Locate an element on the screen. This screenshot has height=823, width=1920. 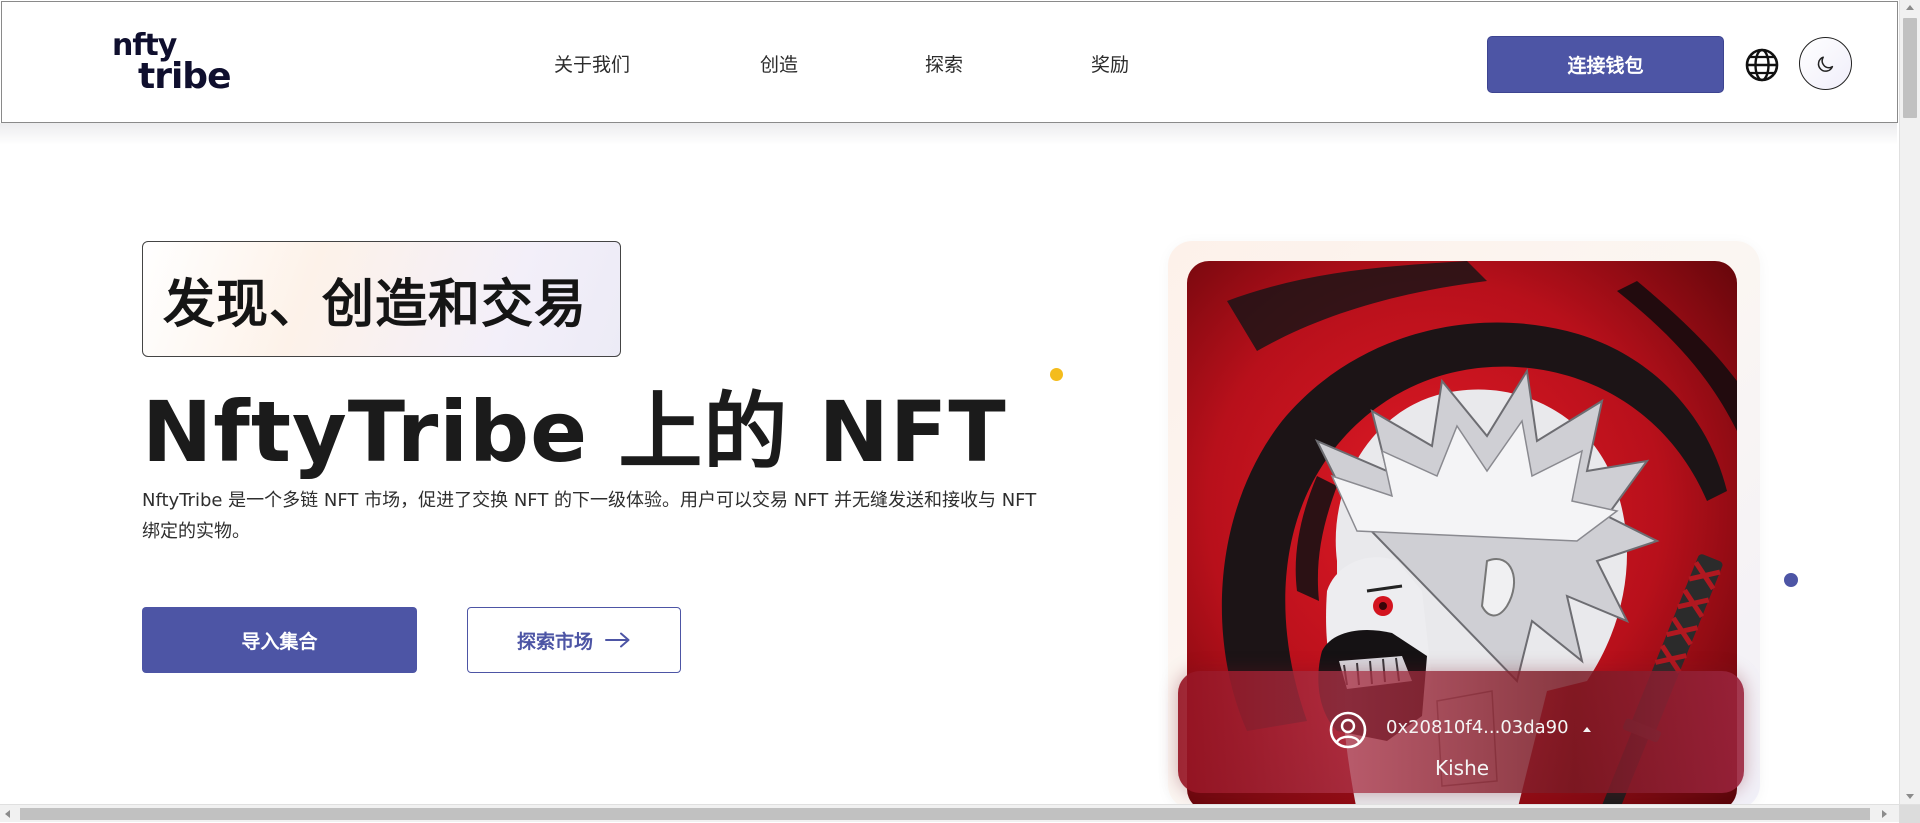
header-shadow is located at coordinates (948, 134).